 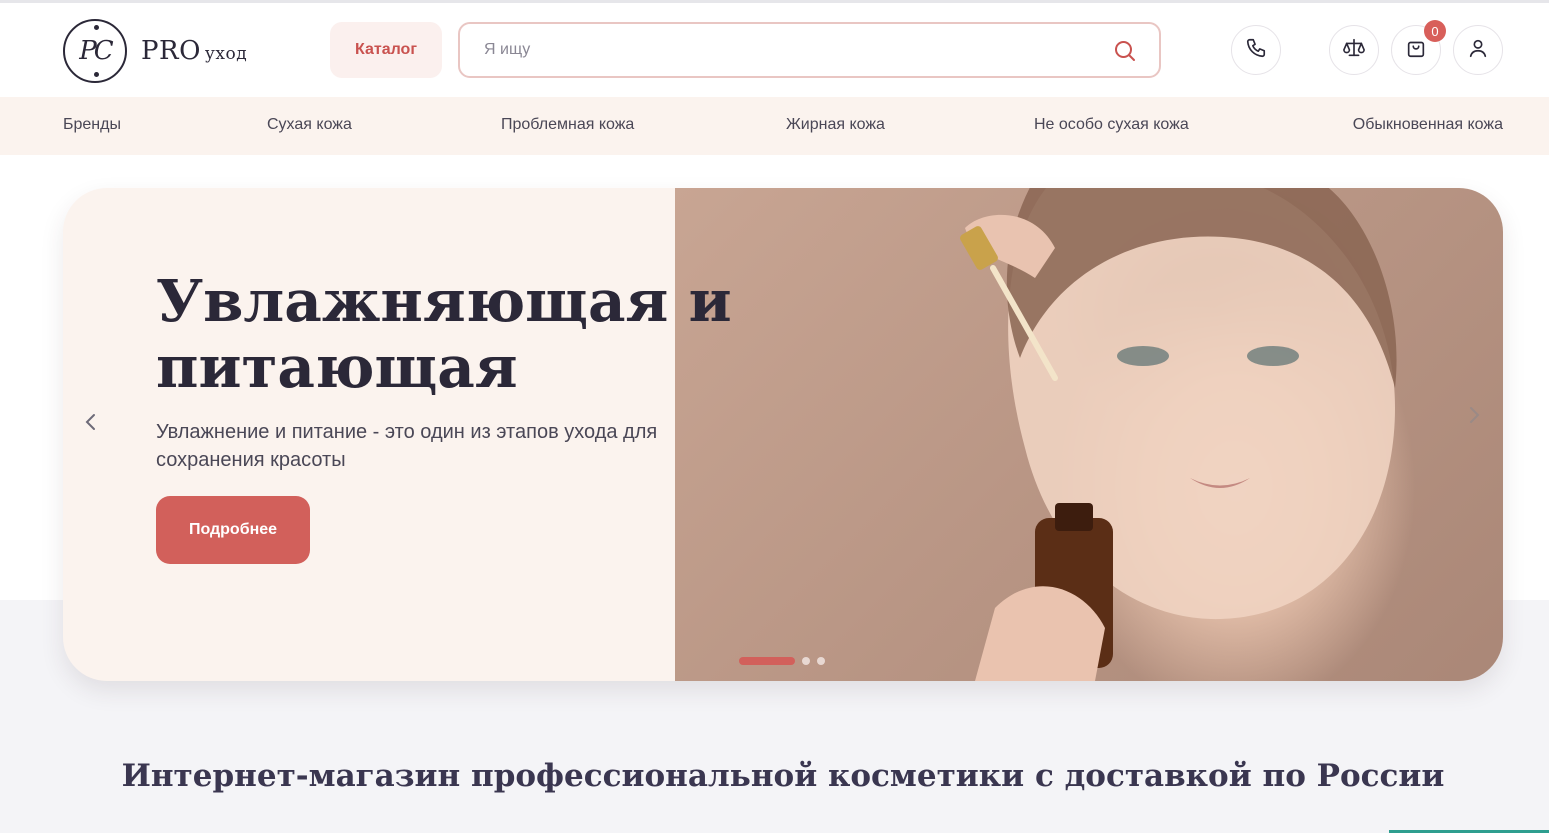 I want to click on chevron-right-icon, so click(x=1474, y=415).